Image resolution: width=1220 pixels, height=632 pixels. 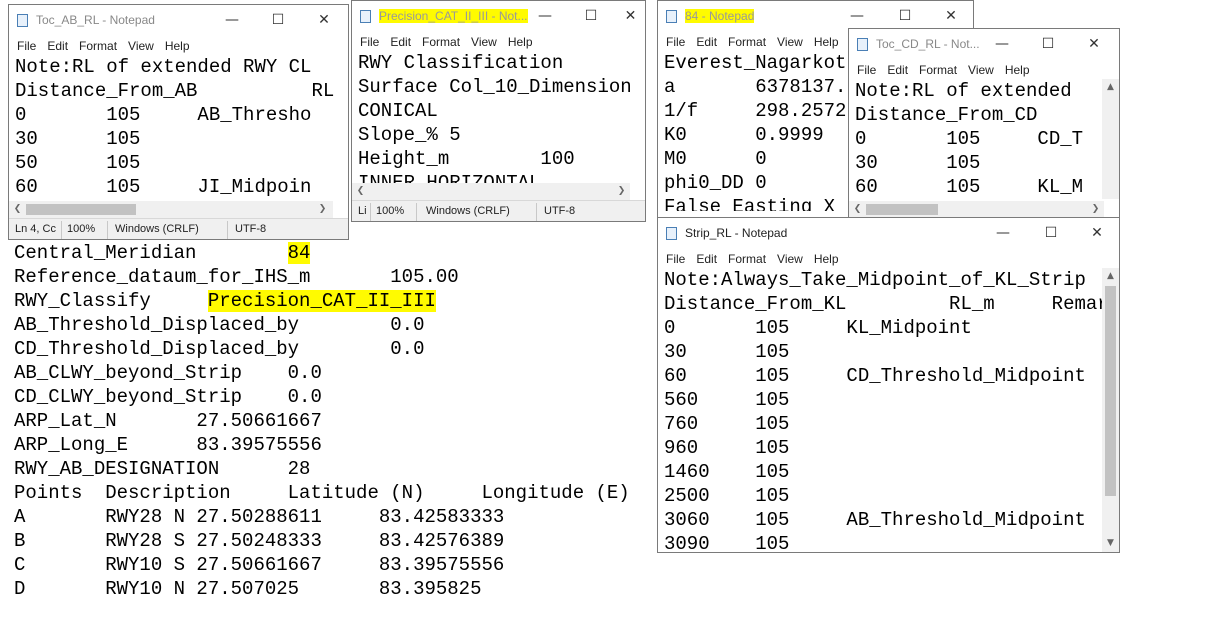 What do you see at coordinates (969, 187) in the screenshot?
I see `text-line: 60 105 KL_M` at bounding box center [969, 187].